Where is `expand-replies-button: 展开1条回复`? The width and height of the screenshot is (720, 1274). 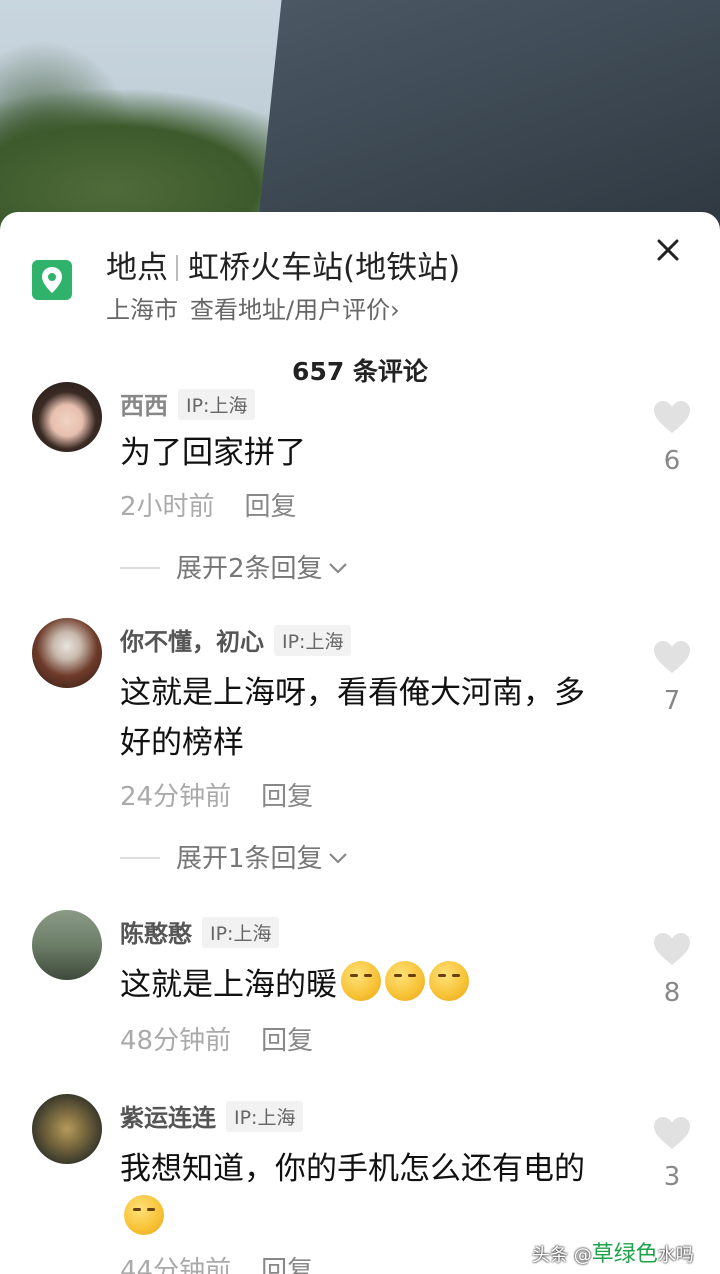 expand-replies-button: 展开1条回复 is located at coordinates (234, 856).